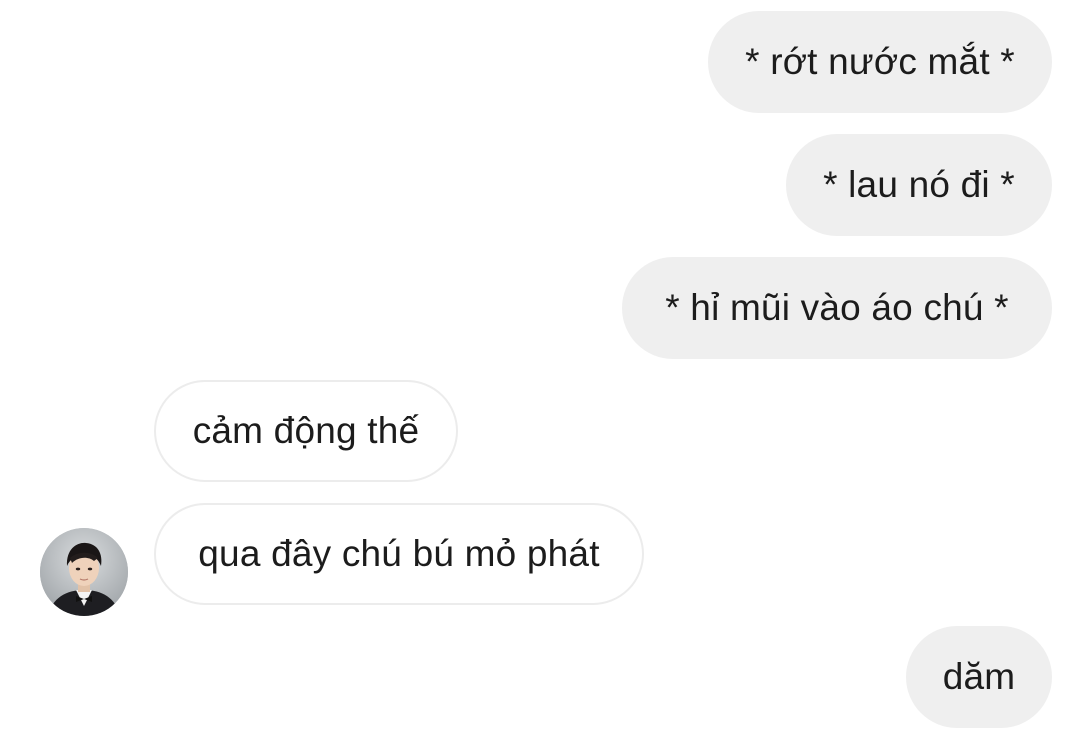 The height and width of the screenshot is (740, 1080). I want to click on message-bubble-outgoing: * hỉ mũi vào áo chú *, so click(837, 308).